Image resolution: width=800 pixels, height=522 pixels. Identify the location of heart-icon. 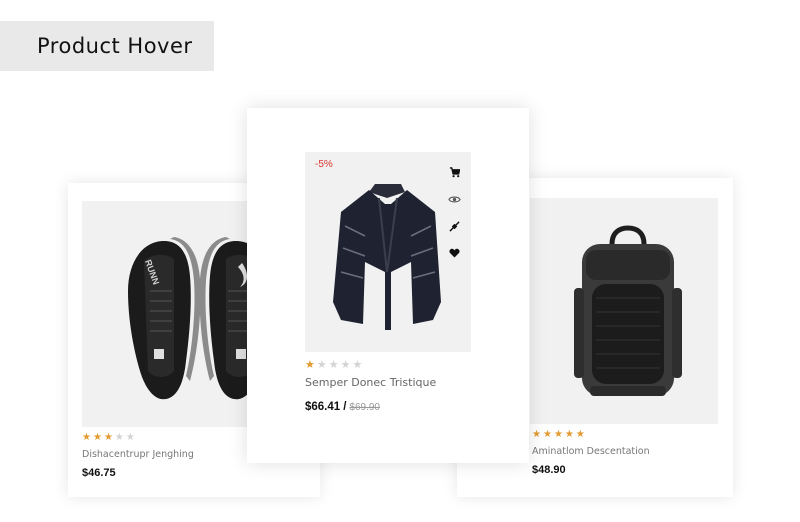
(454, 253).